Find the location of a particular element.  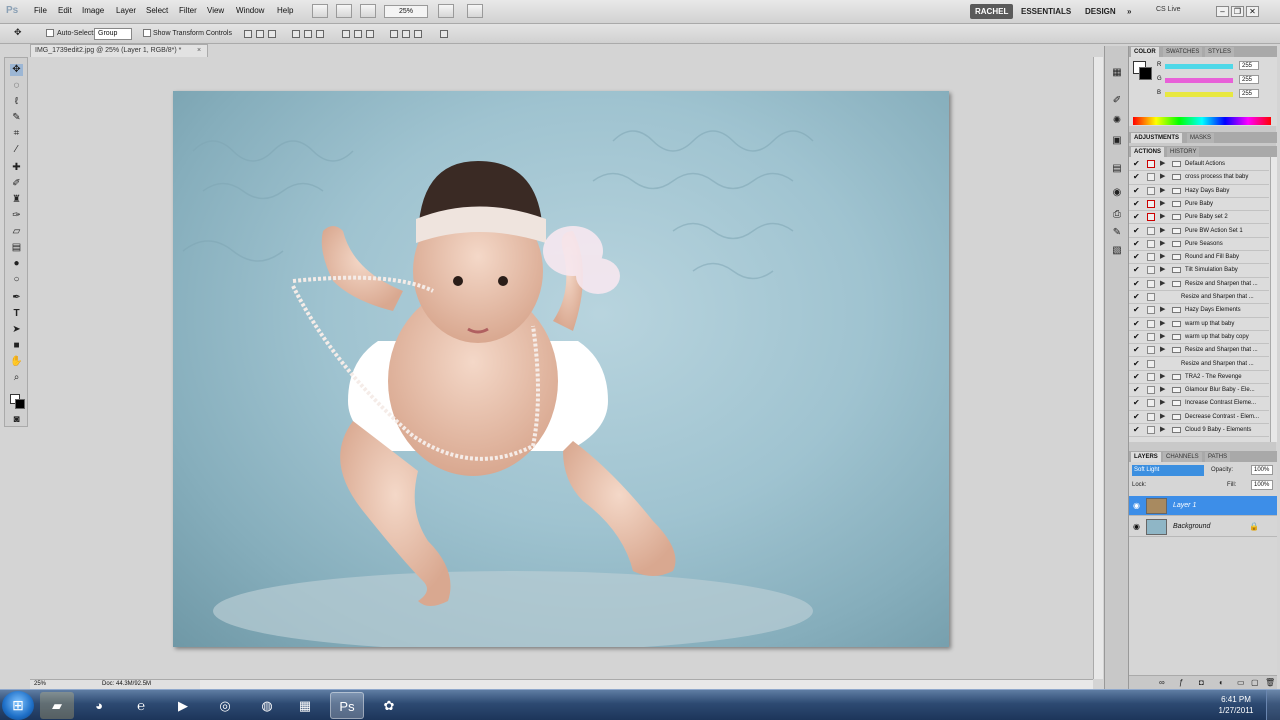

menu-window: Window is located at coordinates (250, 10).